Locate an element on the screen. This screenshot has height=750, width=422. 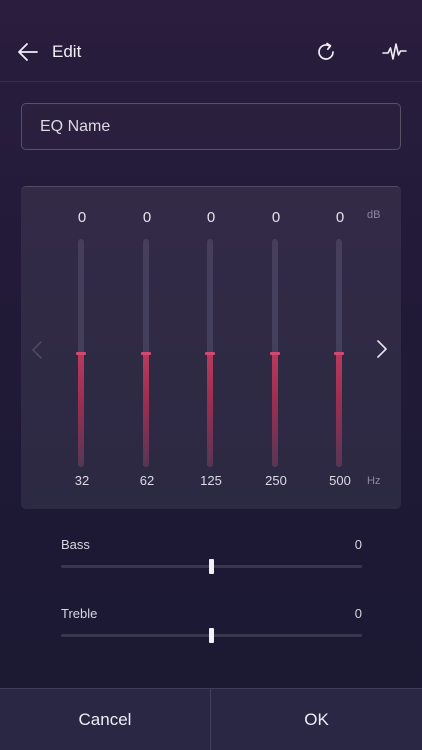
chevron-right-icon is located at coordinates (382, 349).